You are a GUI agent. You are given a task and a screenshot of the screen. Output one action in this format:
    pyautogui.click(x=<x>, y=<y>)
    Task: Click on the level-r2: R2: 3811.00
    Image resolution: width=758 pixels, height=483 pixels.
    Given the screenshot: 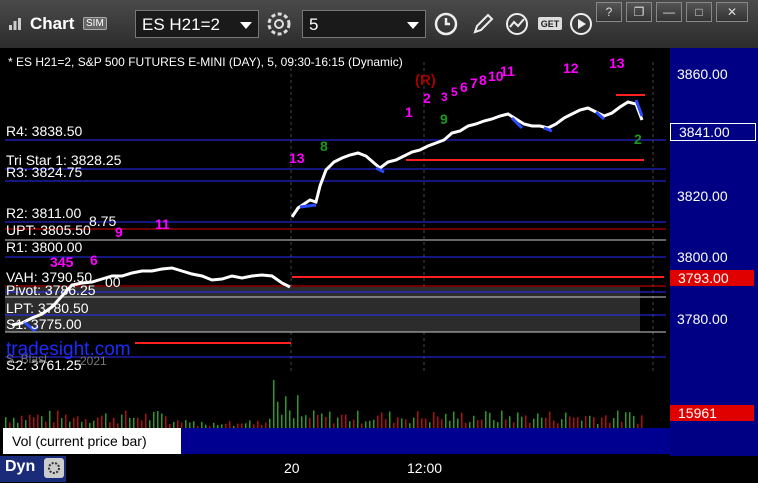 What is the action you would take?
    pyautogui.click(x=44, y=213)
    